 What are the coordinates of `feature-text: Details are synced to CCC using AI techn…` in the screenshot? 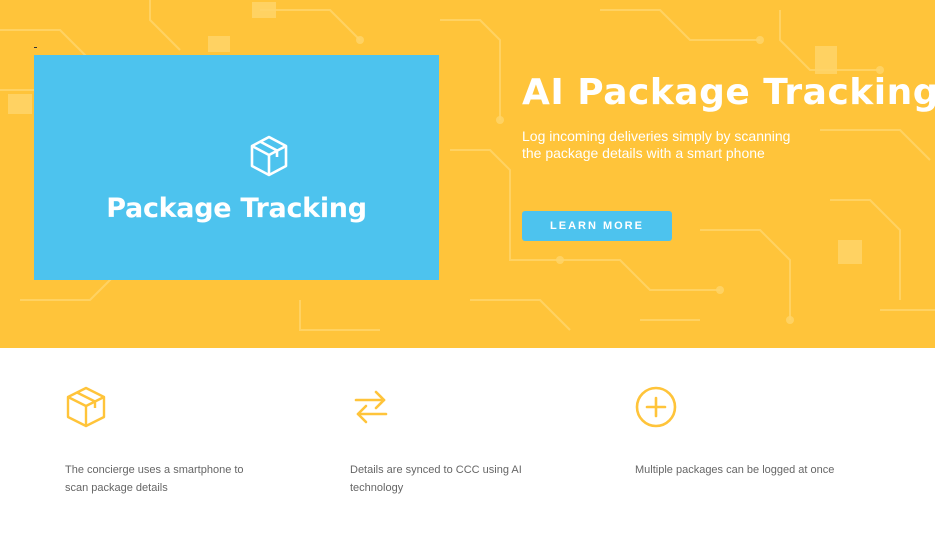 It's located at (436, 479).